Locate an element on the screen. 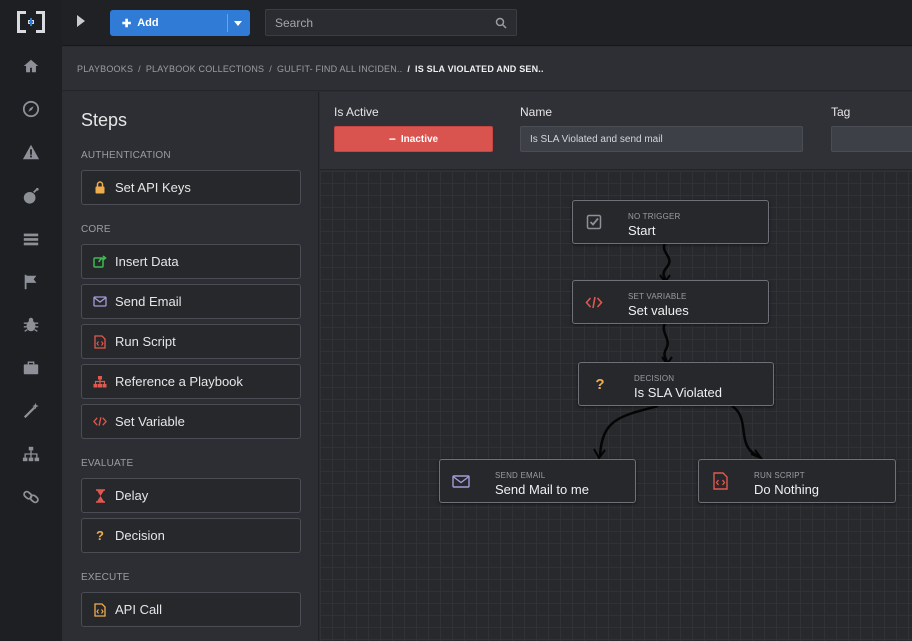 This screenshot has height=641, width=912. section-execute: EXECUTE is located at coordinates (105, 577).